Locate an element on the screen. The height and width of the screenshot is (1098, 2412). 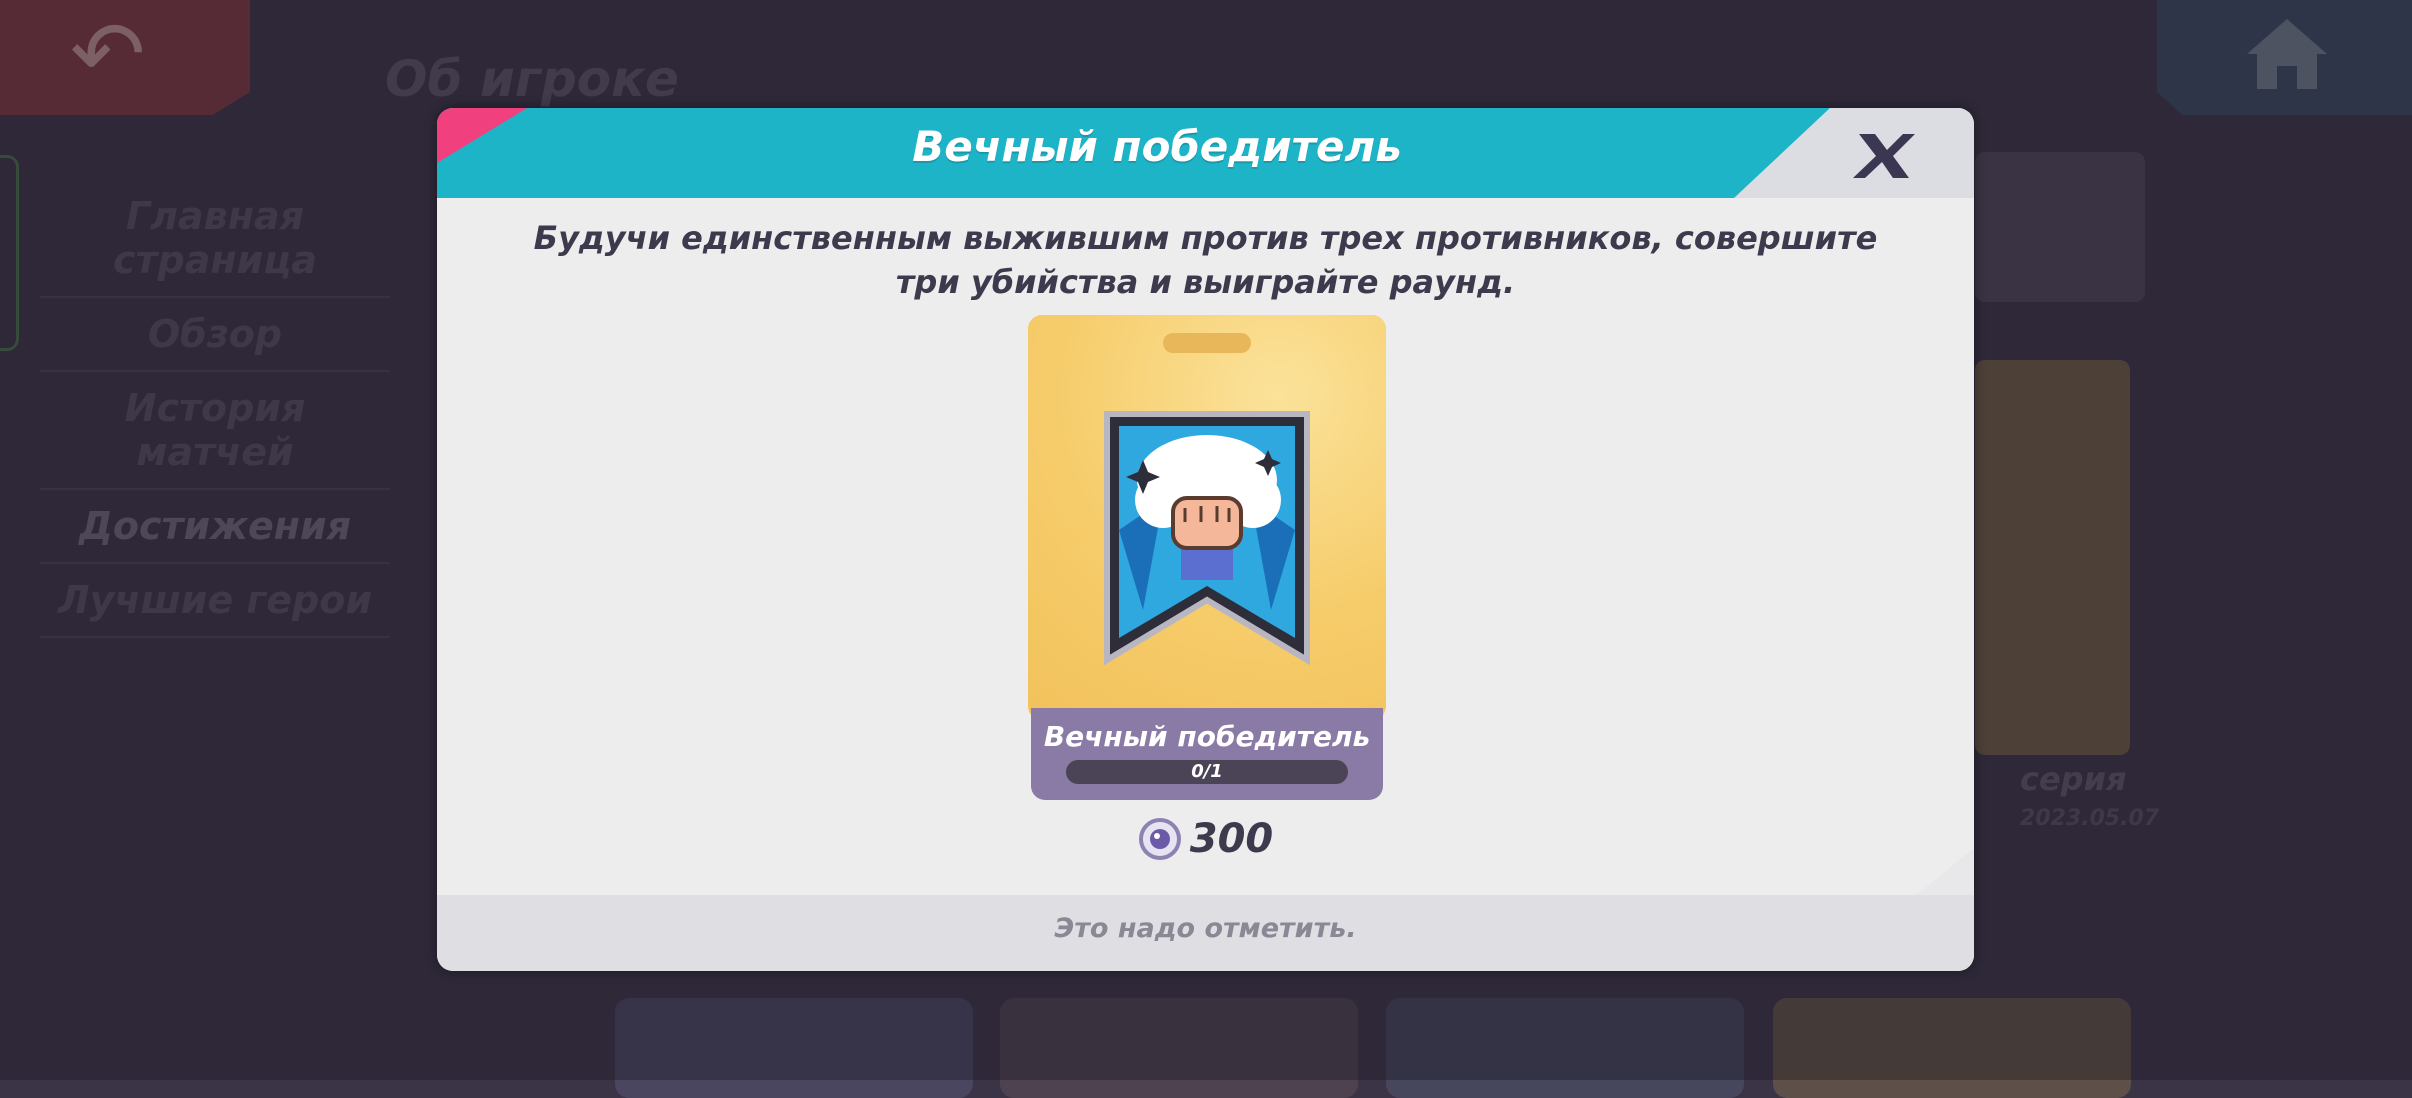
dialog-header: Вечный победитель is located at coordinates (1205, 154).